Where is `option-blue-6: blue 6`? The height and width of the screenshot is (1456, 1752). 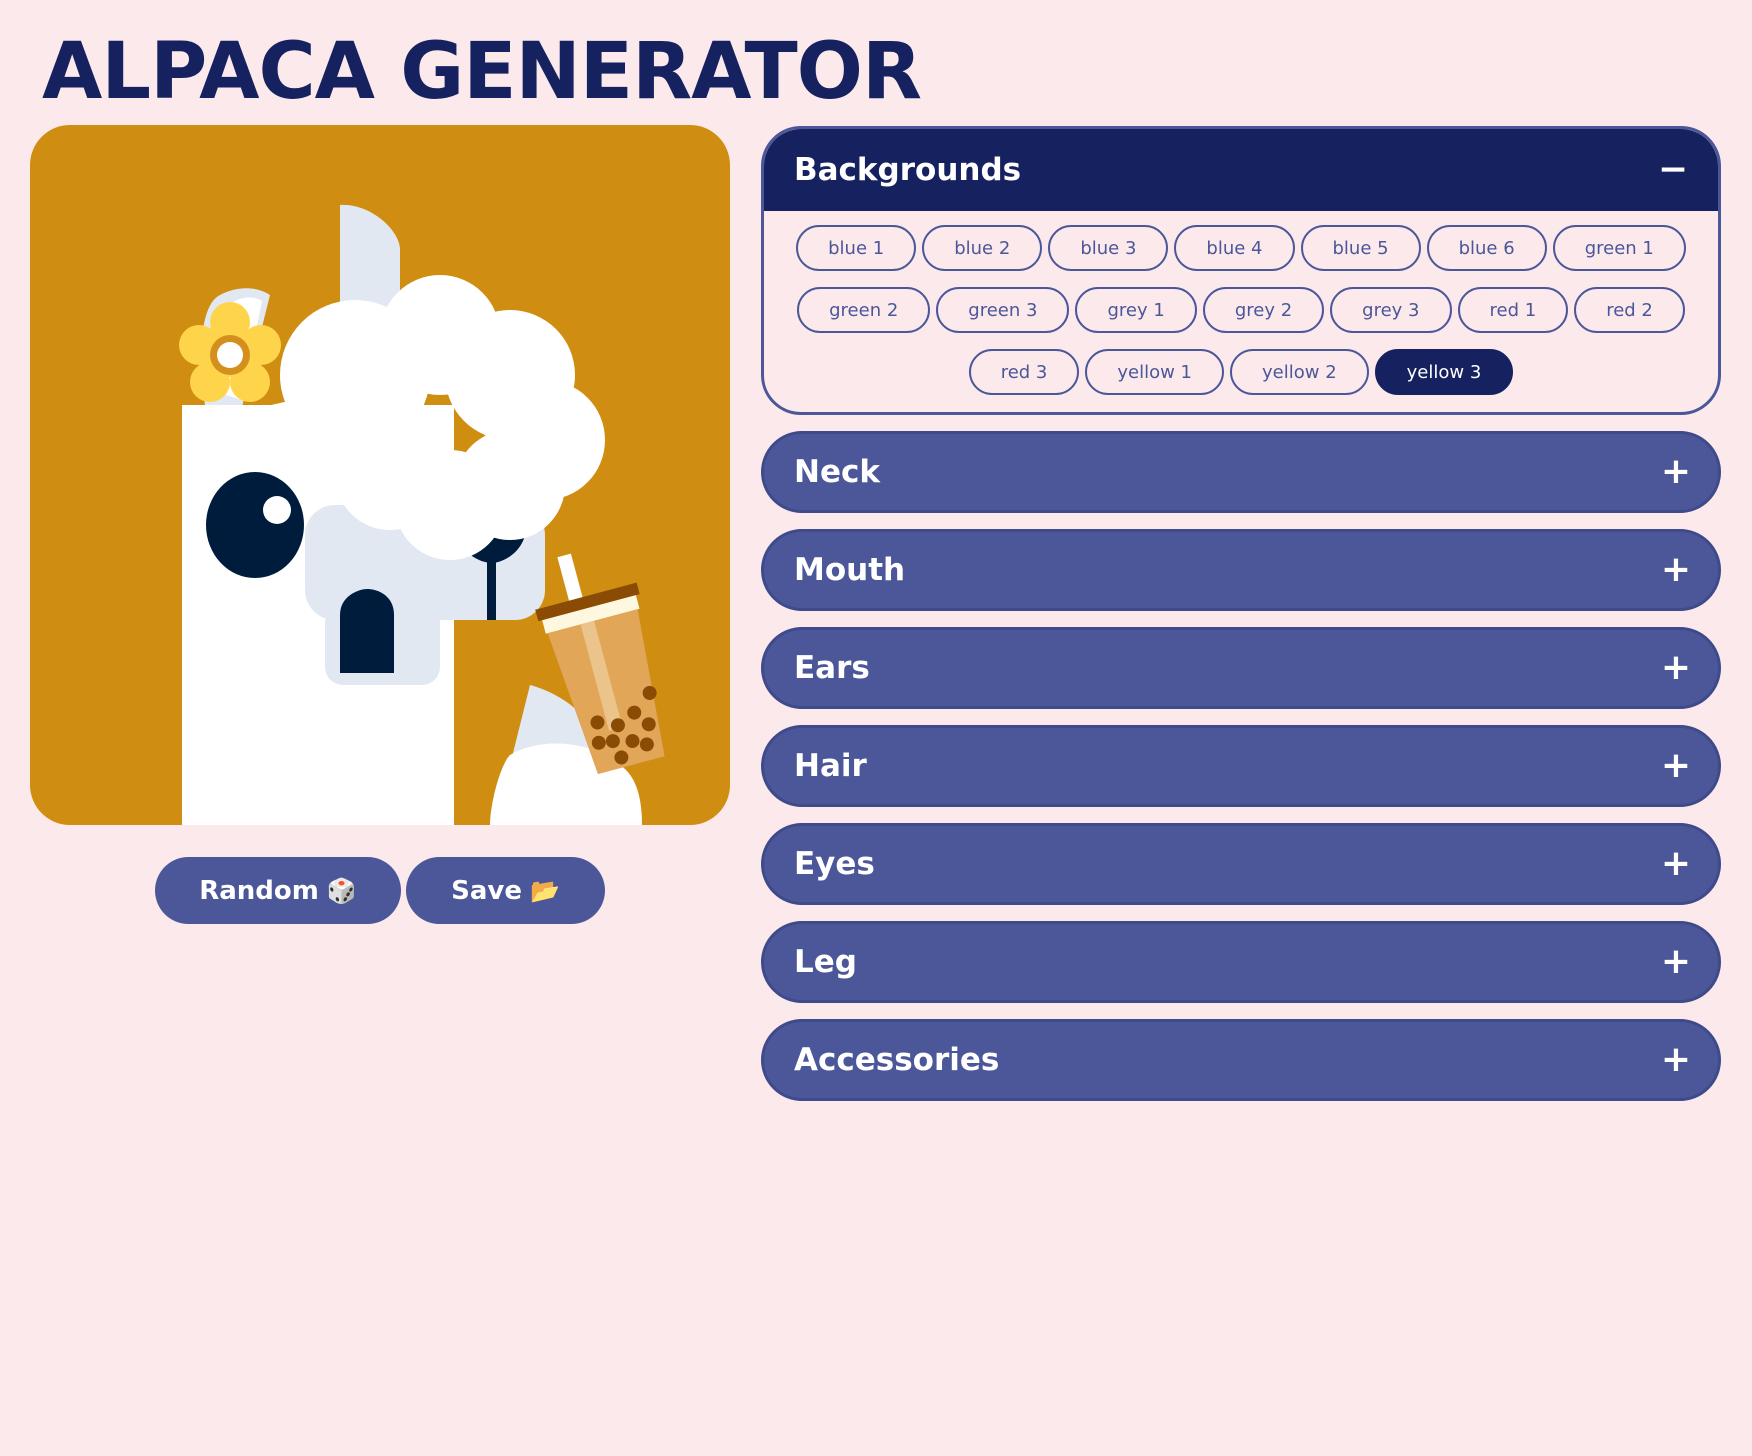
option-blue-6: blue 6 is located at coordinates (1486, 248).